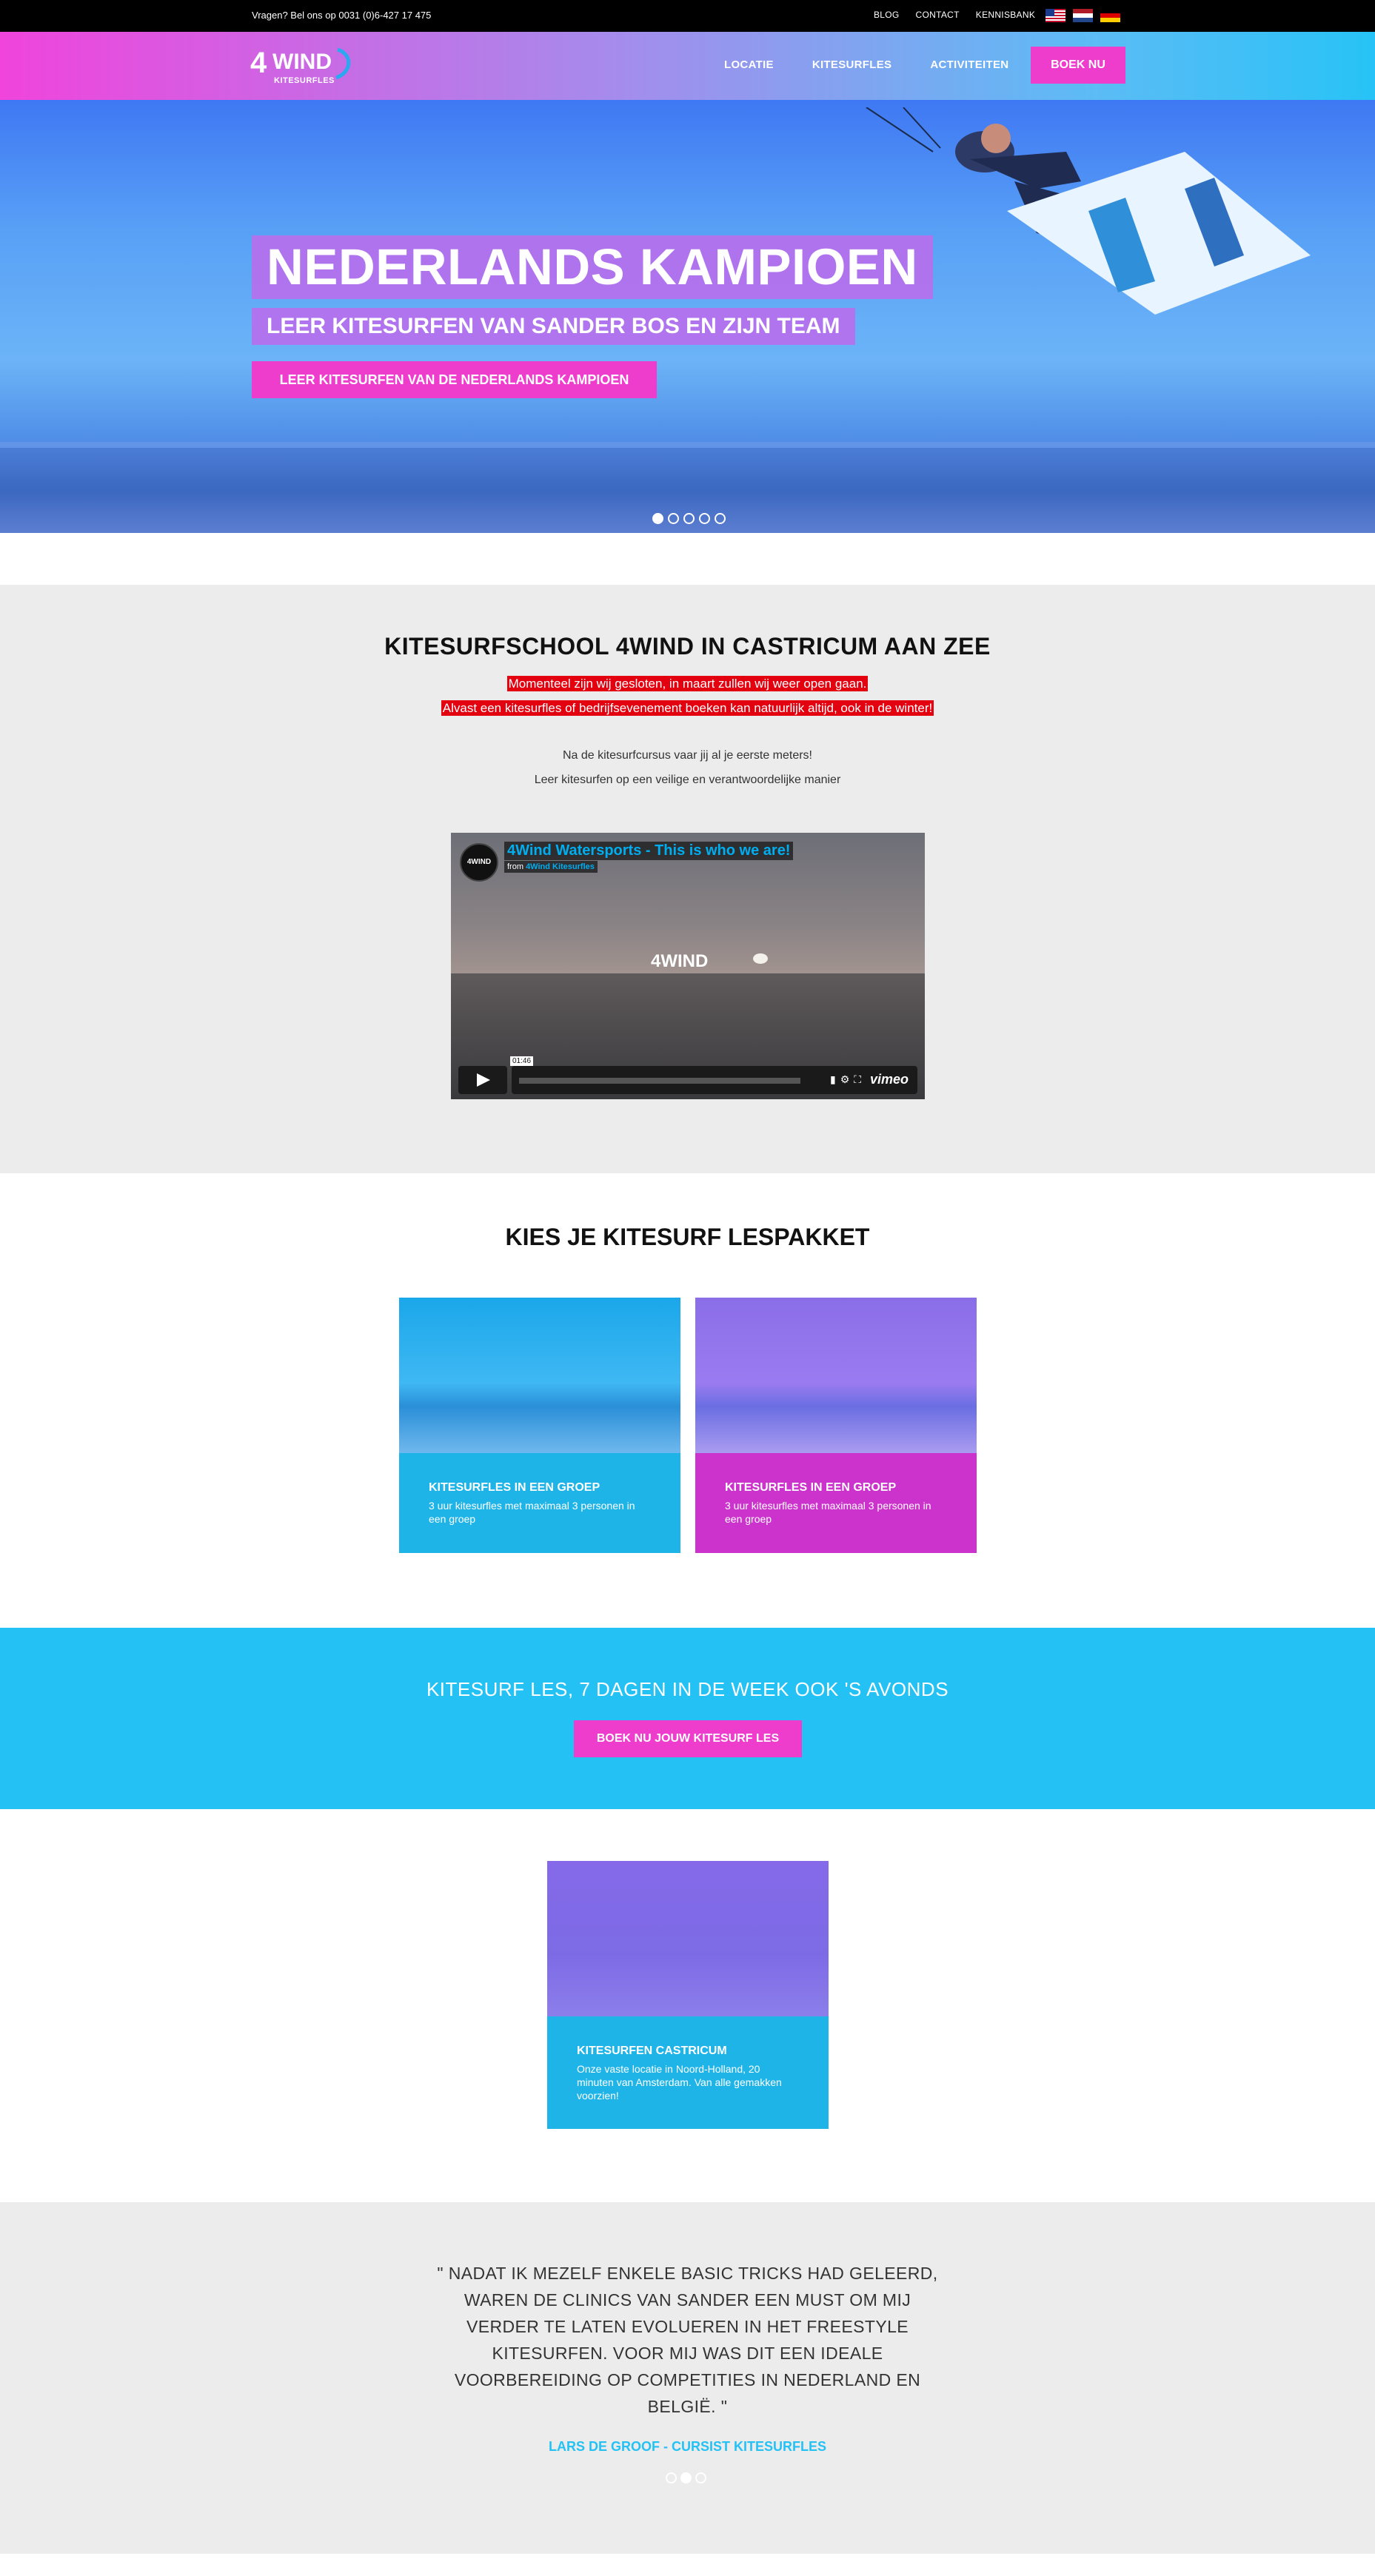 Image resolution: width=1375 pixels, height=2576 pixels. Describe the element at coordinates (522, 1061) in the screenshot. I see `video-time: 01:46` at that location.